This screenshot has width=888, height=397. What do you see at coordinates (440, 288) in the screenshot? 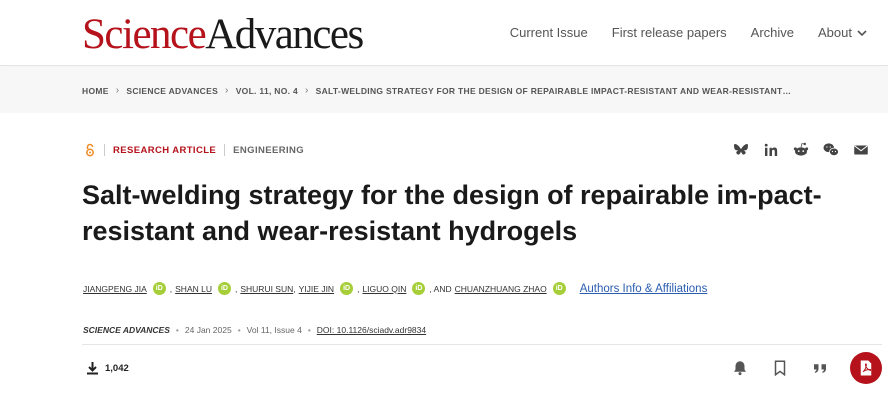
I see `and-text: , AND` at bounding box center [440, 288].